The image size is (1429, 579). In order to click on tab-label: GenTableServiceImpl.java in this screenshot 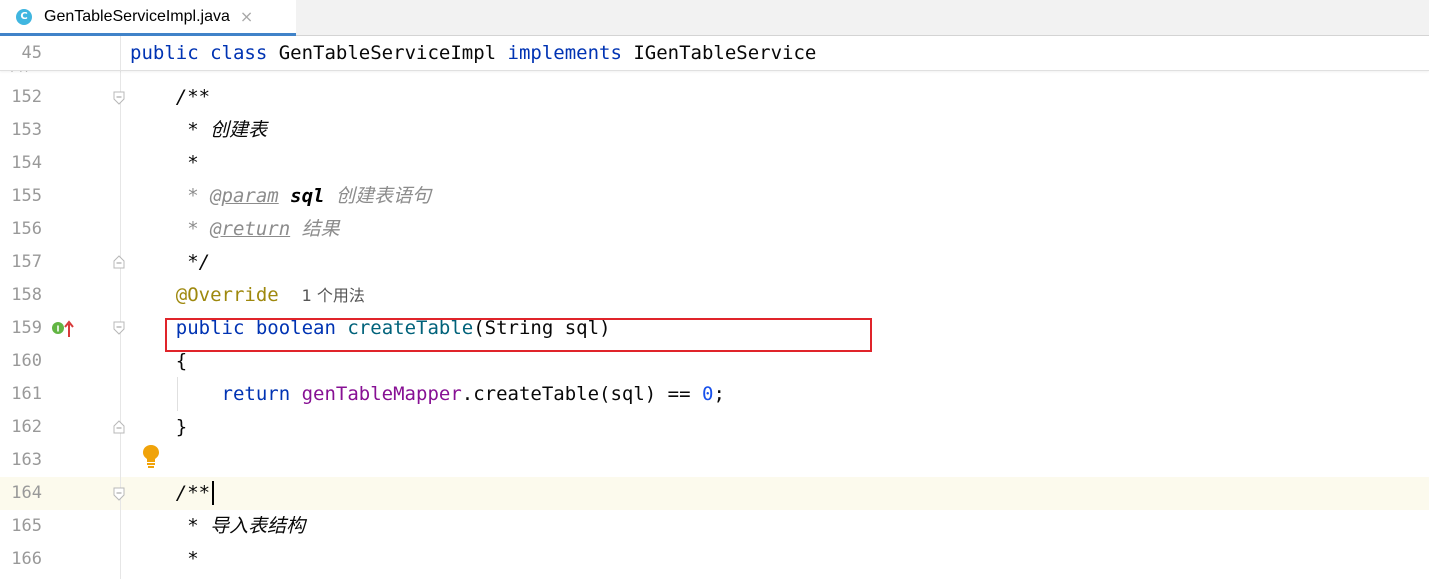, I will do `click(137, 16)`.